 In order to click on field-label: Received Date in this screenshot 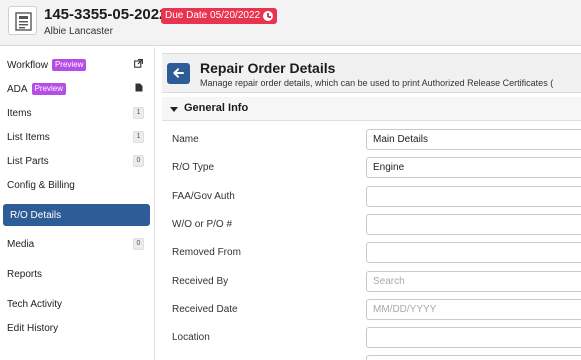, I will do `click(205, 309)`.